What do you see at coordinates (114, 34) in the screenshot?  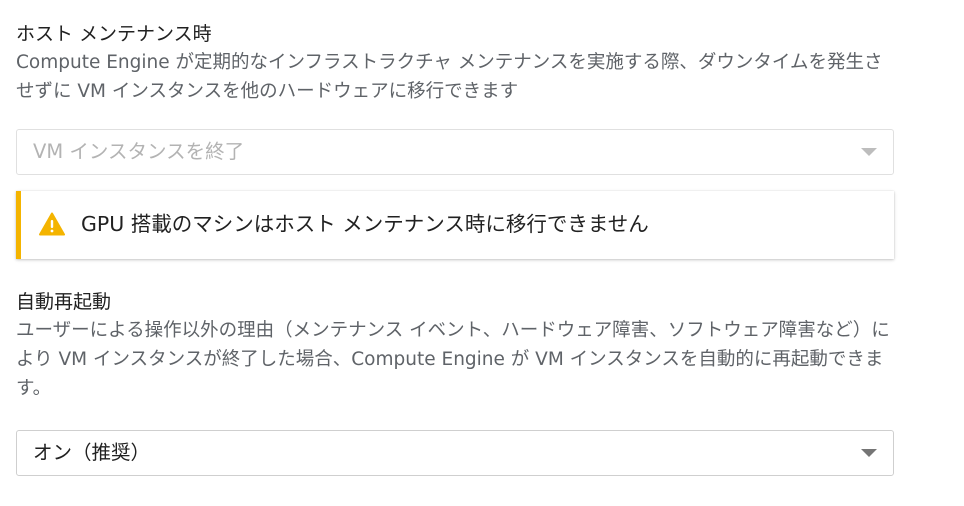 I see `host-maintenance-title: ホスト メンテナンス時` at bounding box center [114, 34].